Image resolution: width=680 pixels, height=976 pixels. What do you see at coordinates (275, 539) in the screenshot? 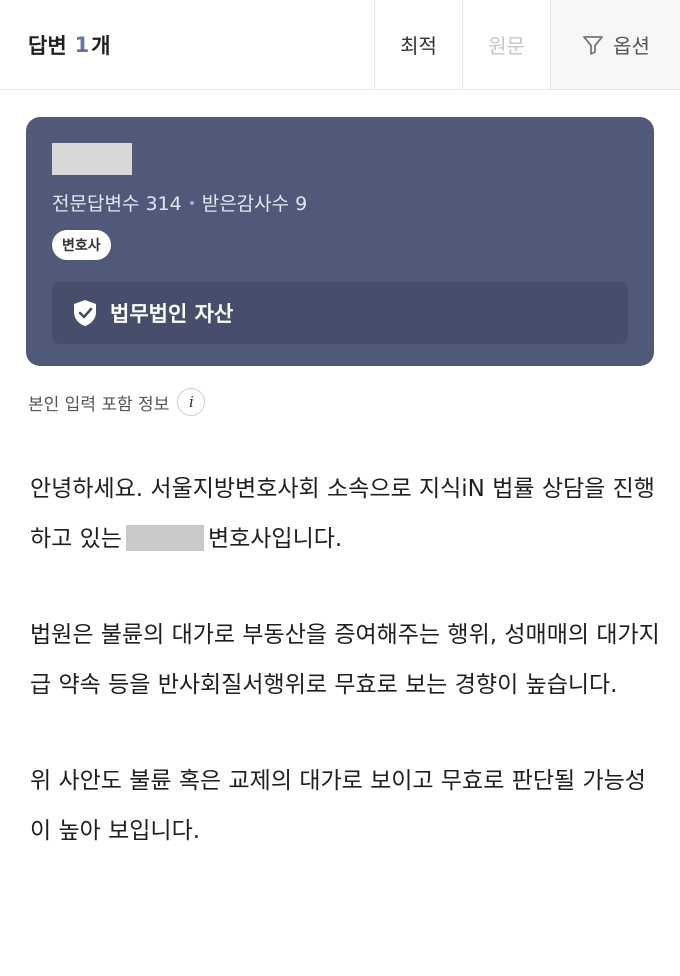
I see `answer-p1-part2: 변호사입니다.` at bounding box center [275, 539].